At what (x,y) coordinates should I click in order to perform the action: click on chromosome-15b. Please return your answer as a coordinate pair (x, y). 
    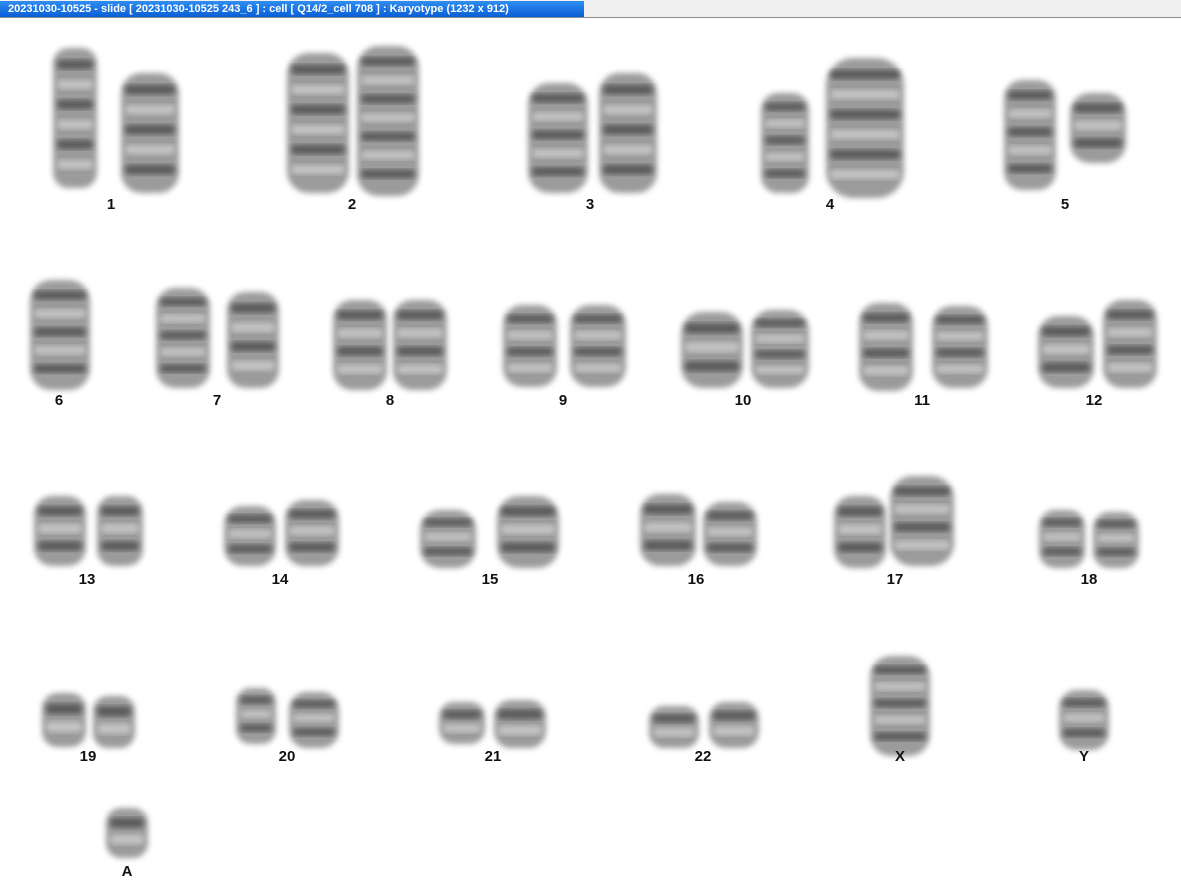
    Looking at the image, I should click on (528, 532).